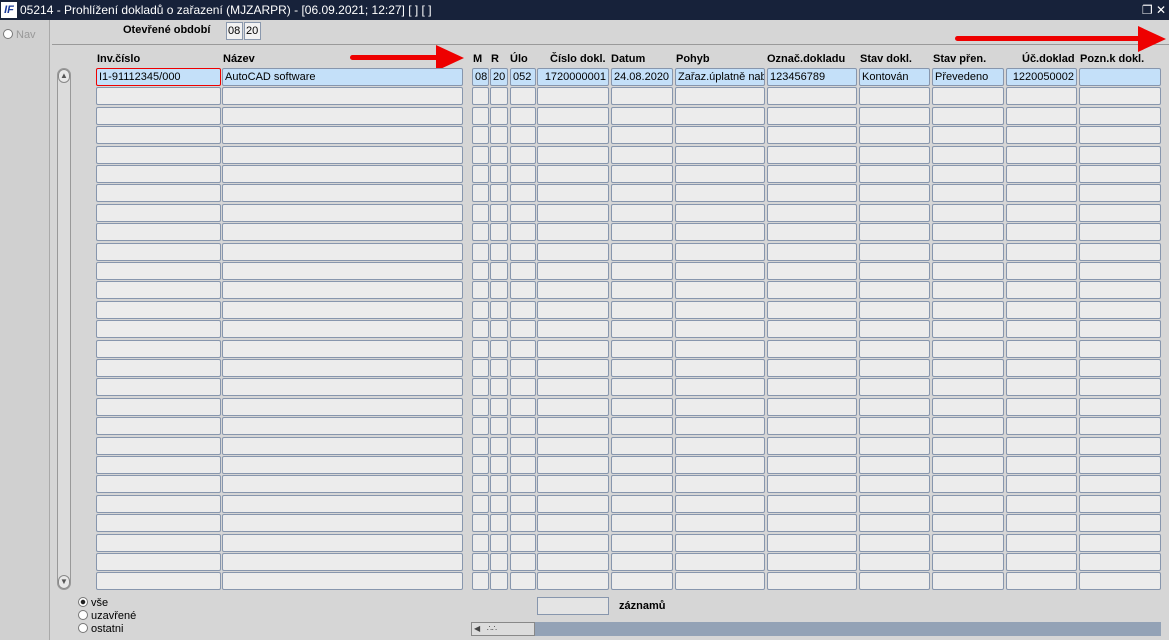  I want to click on cell-oznac-dokladu: 123456789, so click(812, 77).